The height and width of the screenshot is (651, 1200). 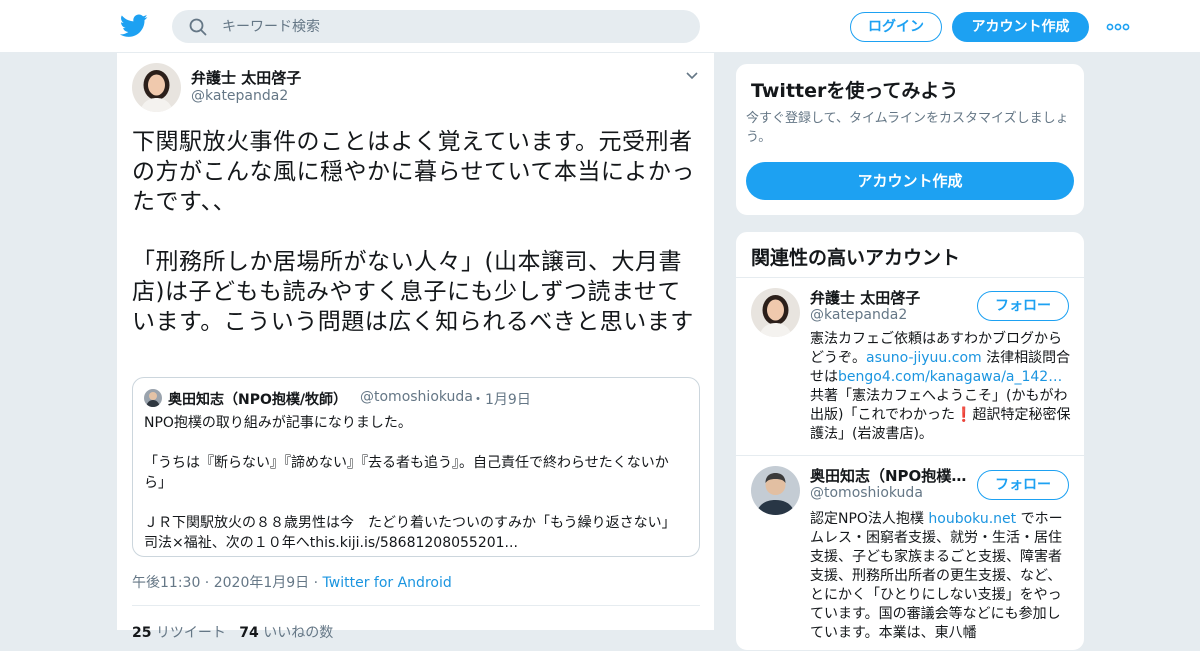 I want to click on exclamation-icon: ❗, so click(x=964, y=415).